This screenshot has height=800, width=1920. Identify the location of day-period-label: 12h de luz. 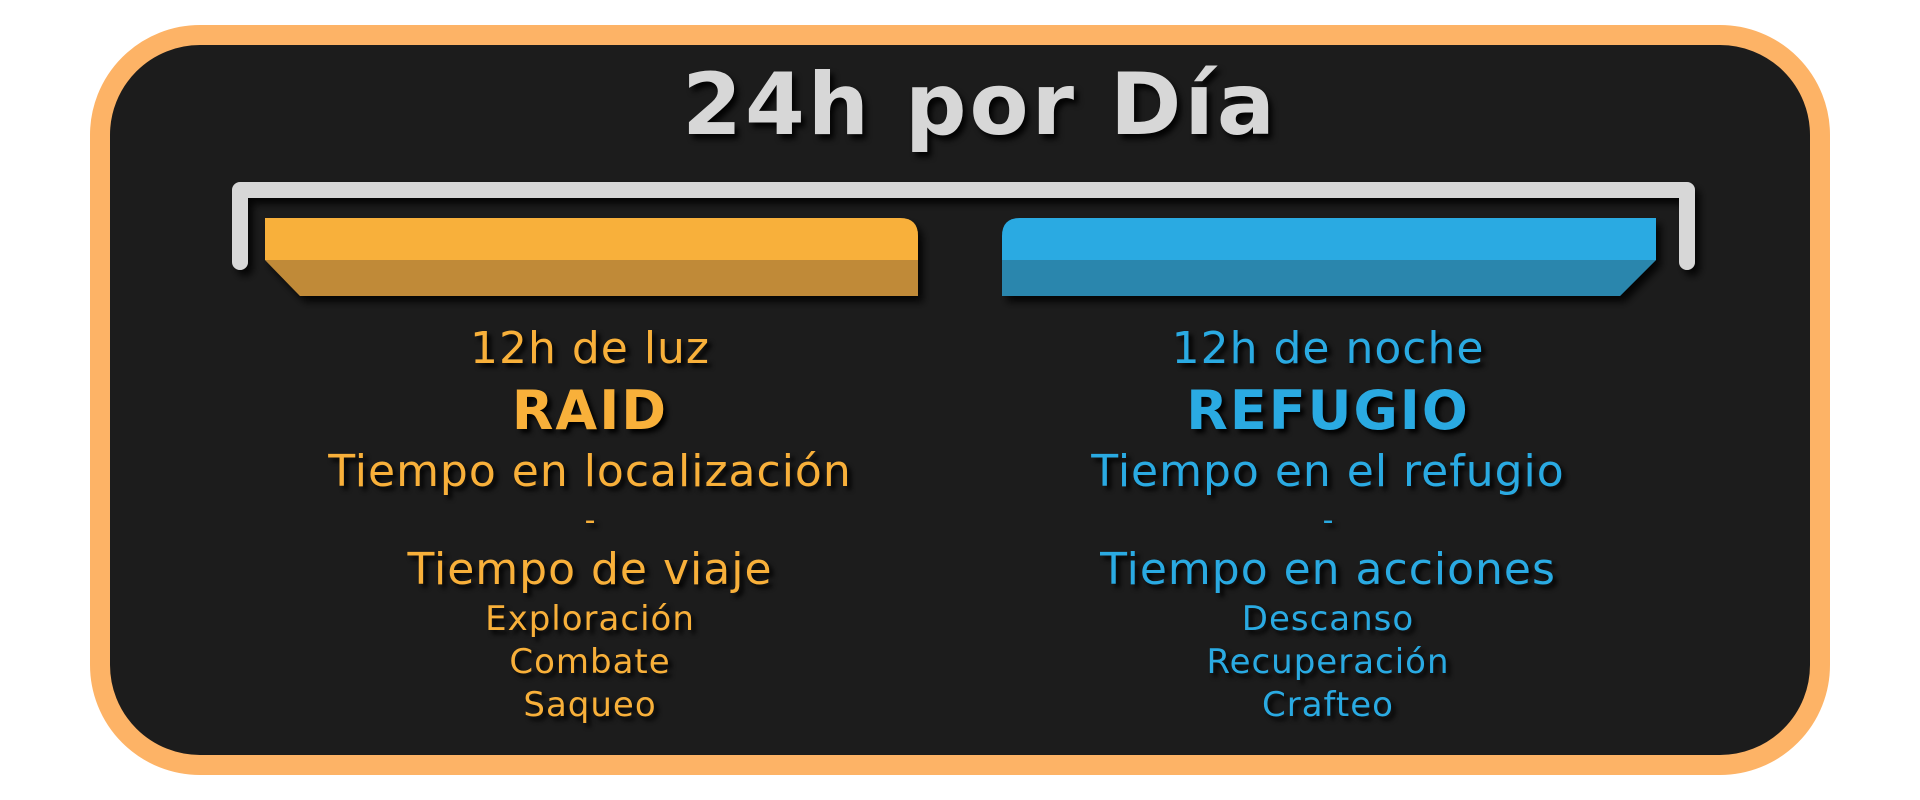
(590, 348).